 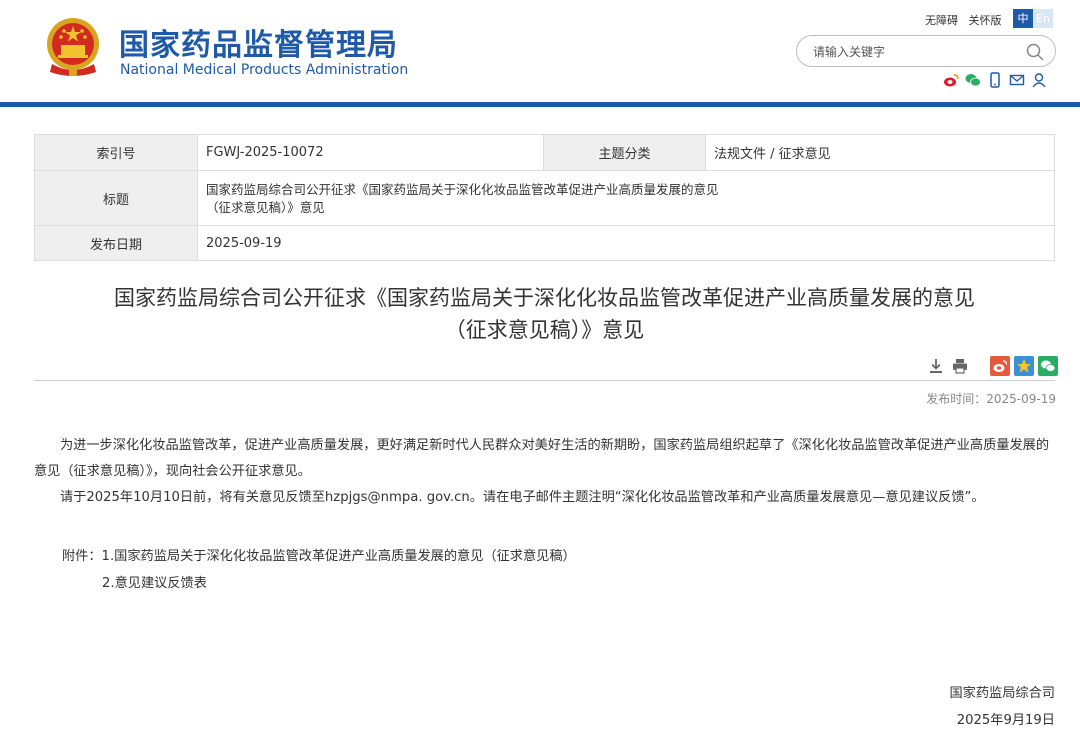 I want to click on search-box, so click(x=926, y=51).